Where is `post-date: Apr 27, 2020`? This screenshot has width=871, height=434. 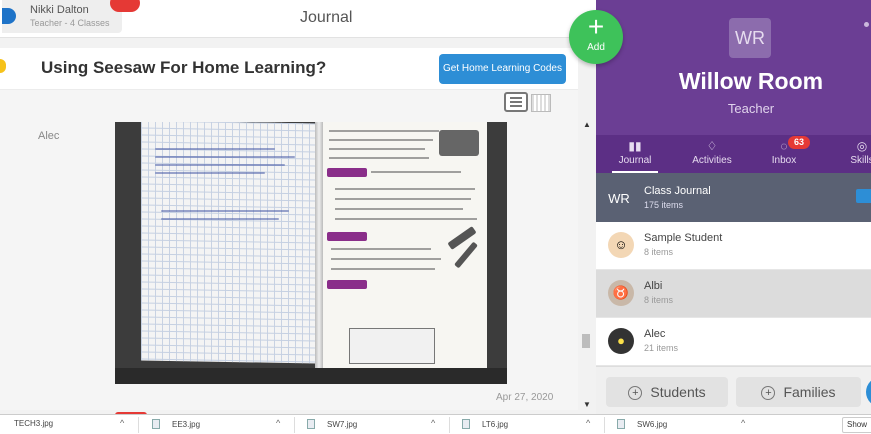 post-date: Apr 27, 2020 is located at coordinates (525, 397).